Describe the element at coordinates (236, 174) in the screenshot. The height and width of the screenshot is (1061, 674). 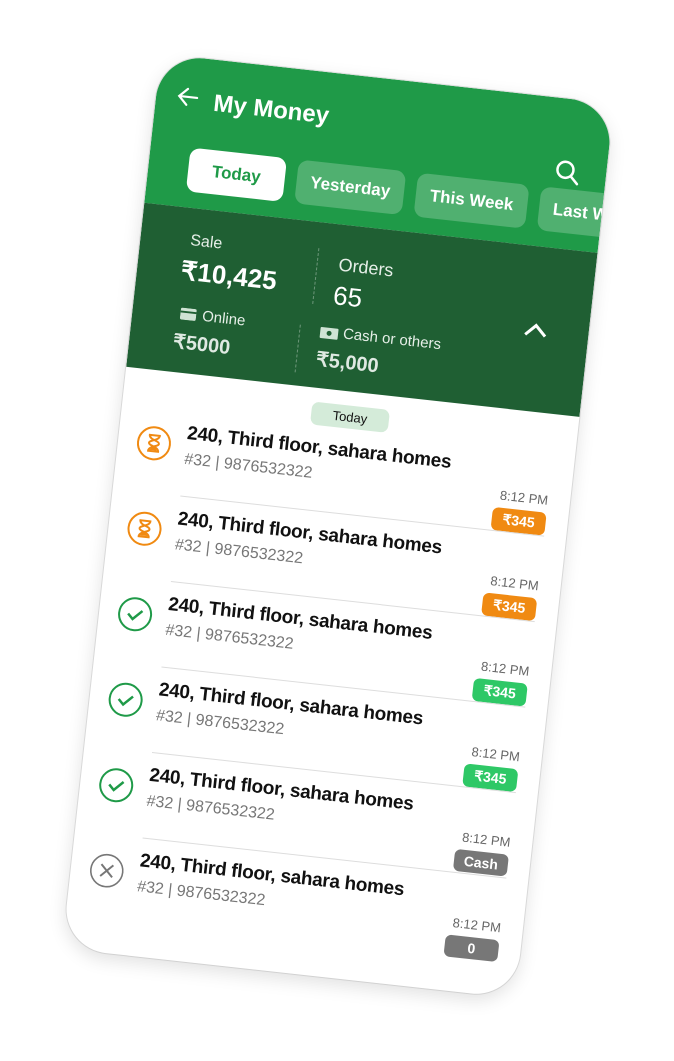
I see `tab-today: Today` at that location.